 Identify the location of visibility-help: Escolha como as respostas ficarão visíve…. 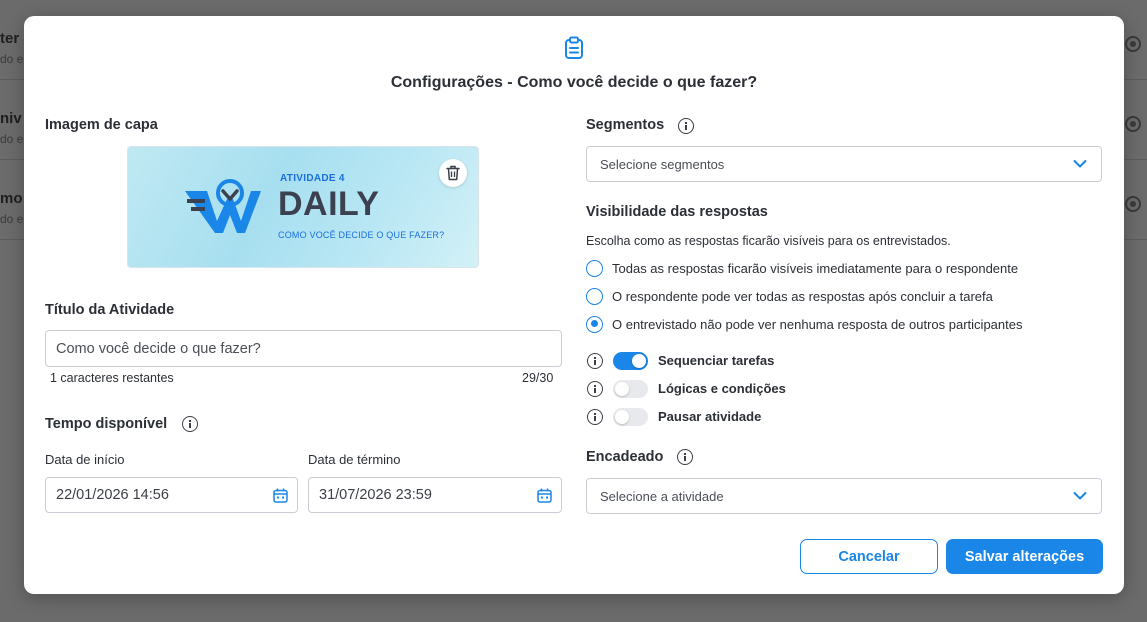
(768, 241).